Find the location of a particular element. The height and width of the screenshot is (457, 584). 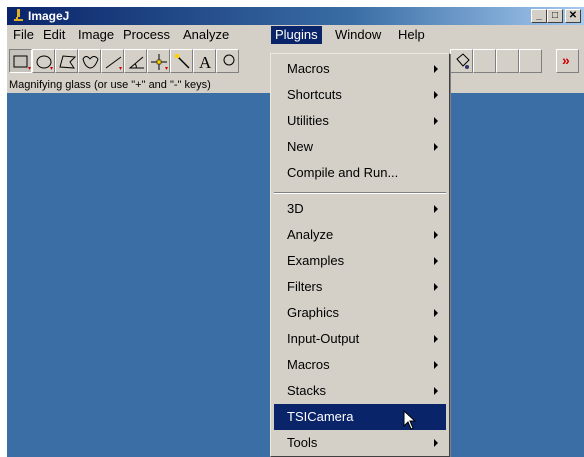

more-tools-button: » is located at coordinates (567, 61).